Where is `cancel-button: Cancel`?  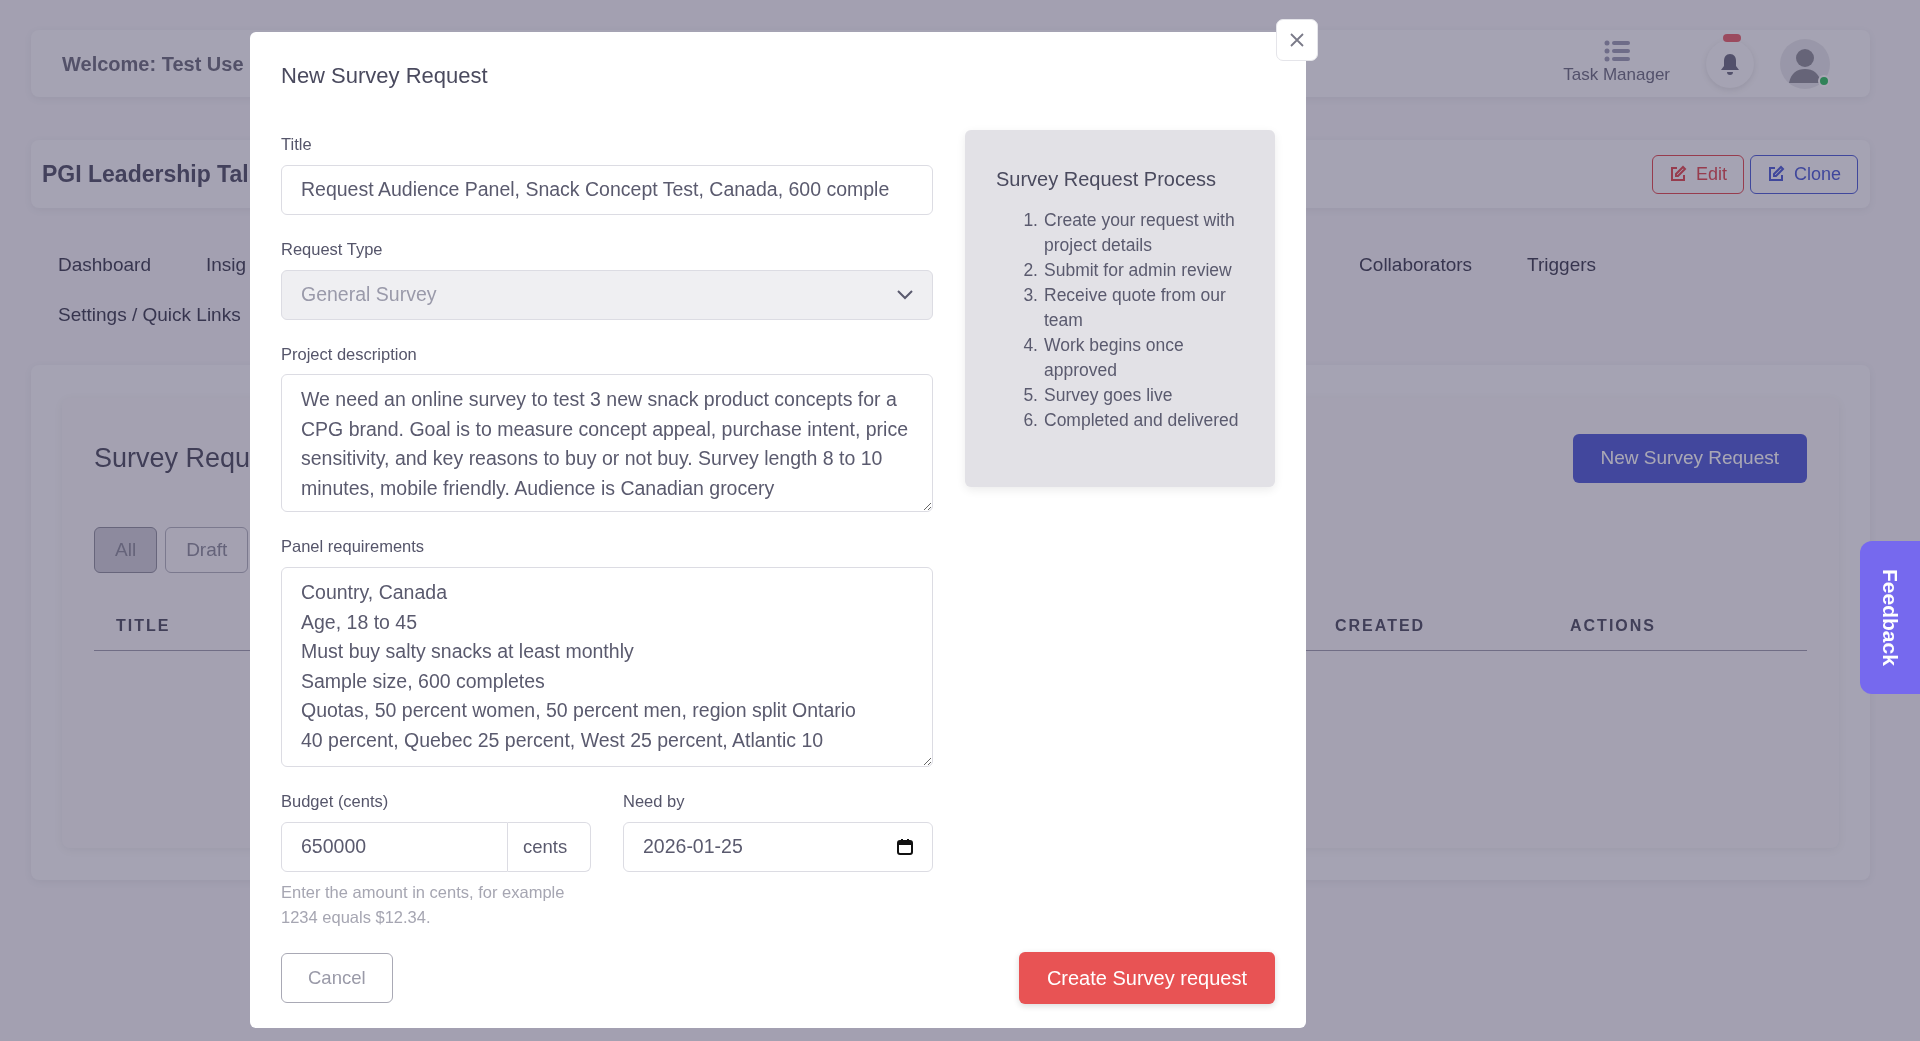 cancel-button: Cancel is located at coordinates (337, 977).